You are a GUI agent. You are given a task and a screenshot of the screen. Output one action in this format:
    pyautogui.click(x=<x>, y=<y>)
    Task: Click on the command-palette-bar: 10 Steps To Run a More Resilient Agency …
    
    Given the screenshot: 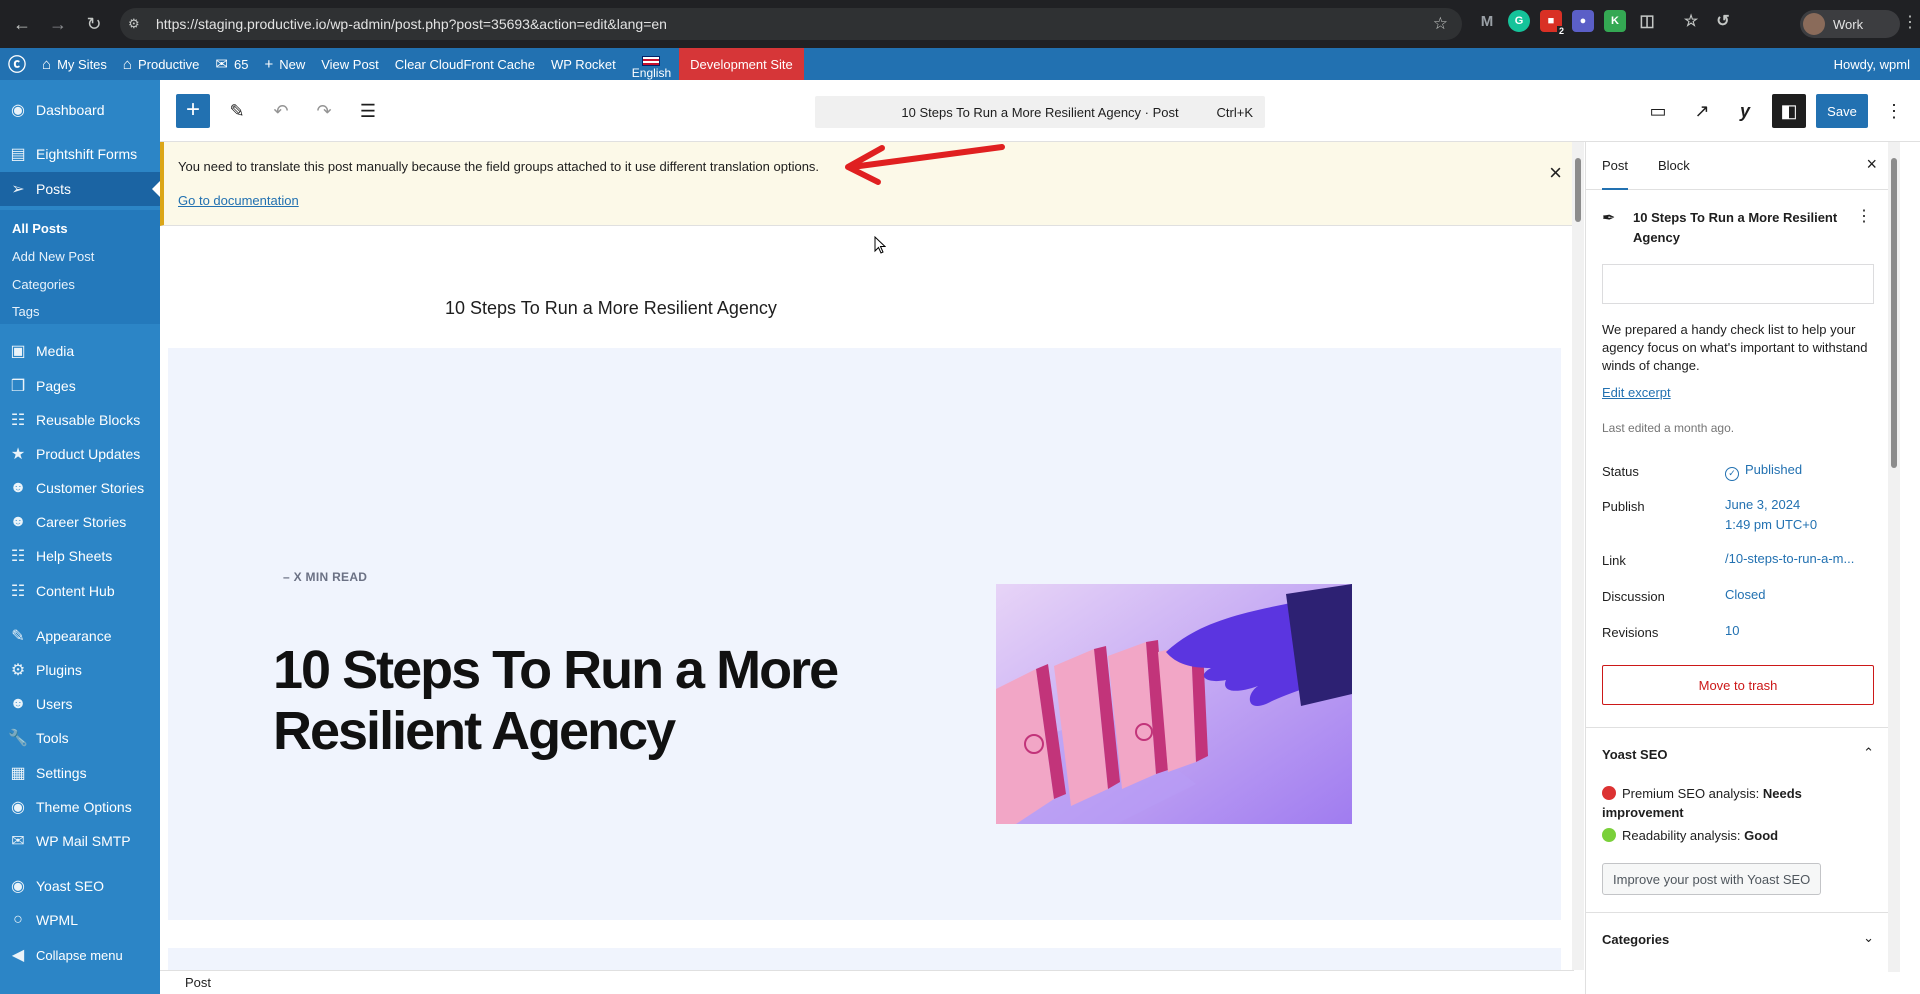 What is the action you would take?
    pyautogui.click(x=1040, y=112)
    